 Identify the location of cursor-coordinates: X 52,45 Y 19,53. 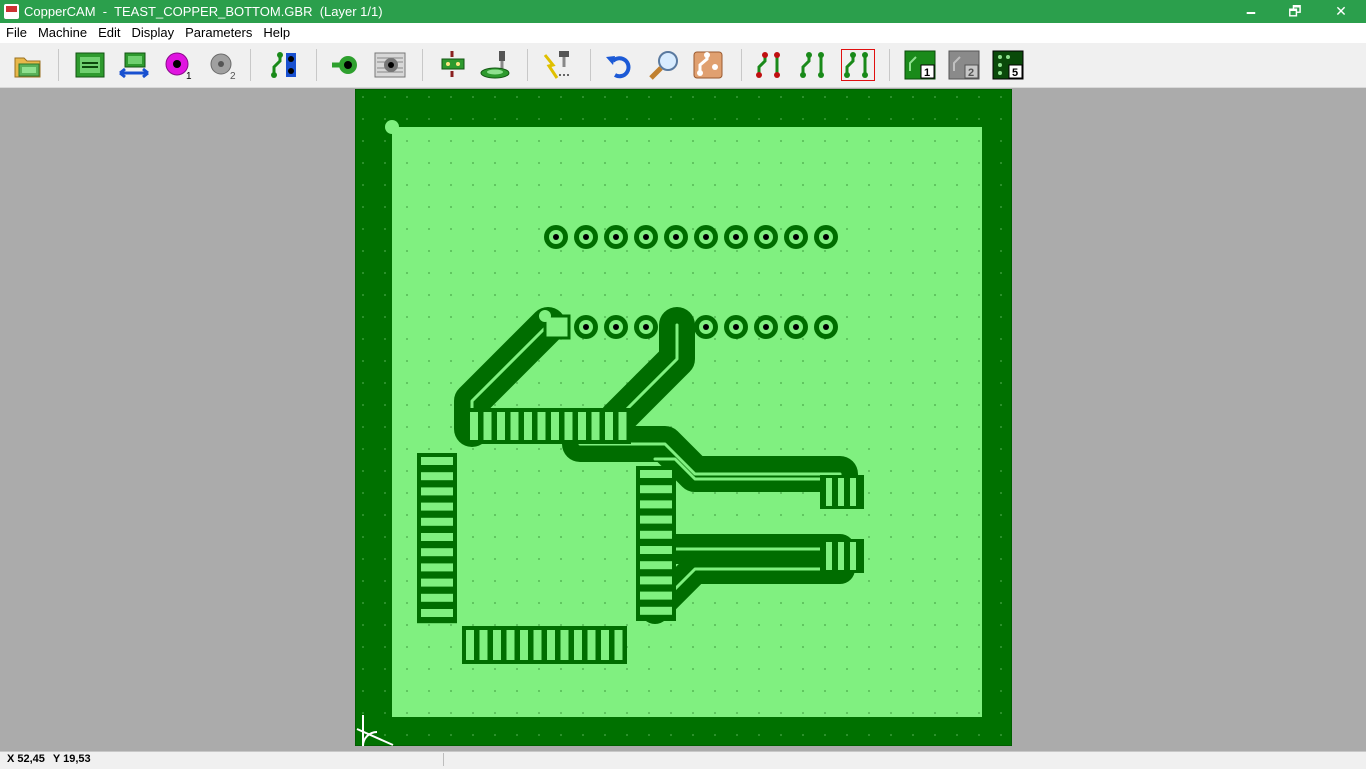
(223, 759).